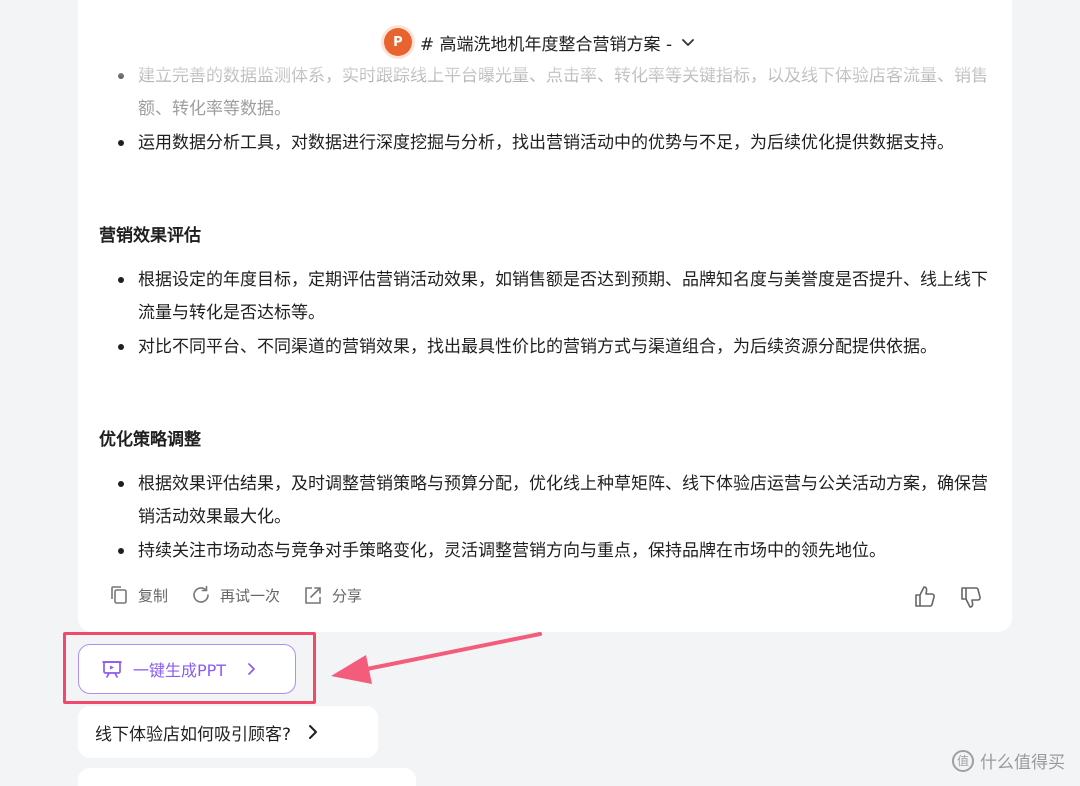 This screenshot has height=786, width=1080. I want to click on heading-optimization: 优化策略调整, so click(150, 440).